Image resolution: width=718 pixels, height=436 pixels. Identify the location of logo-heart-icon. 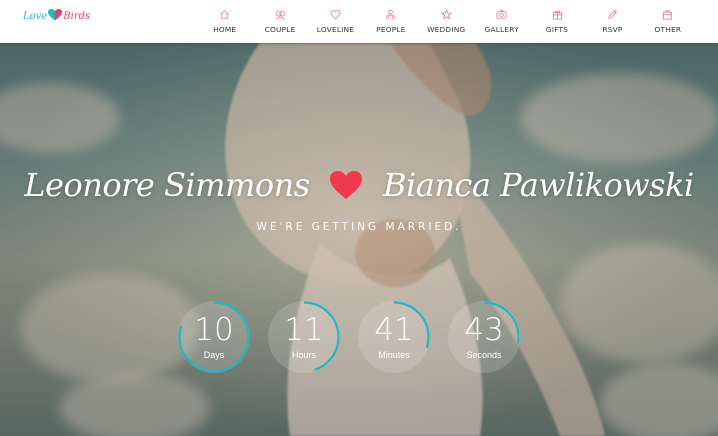
(55, 15).